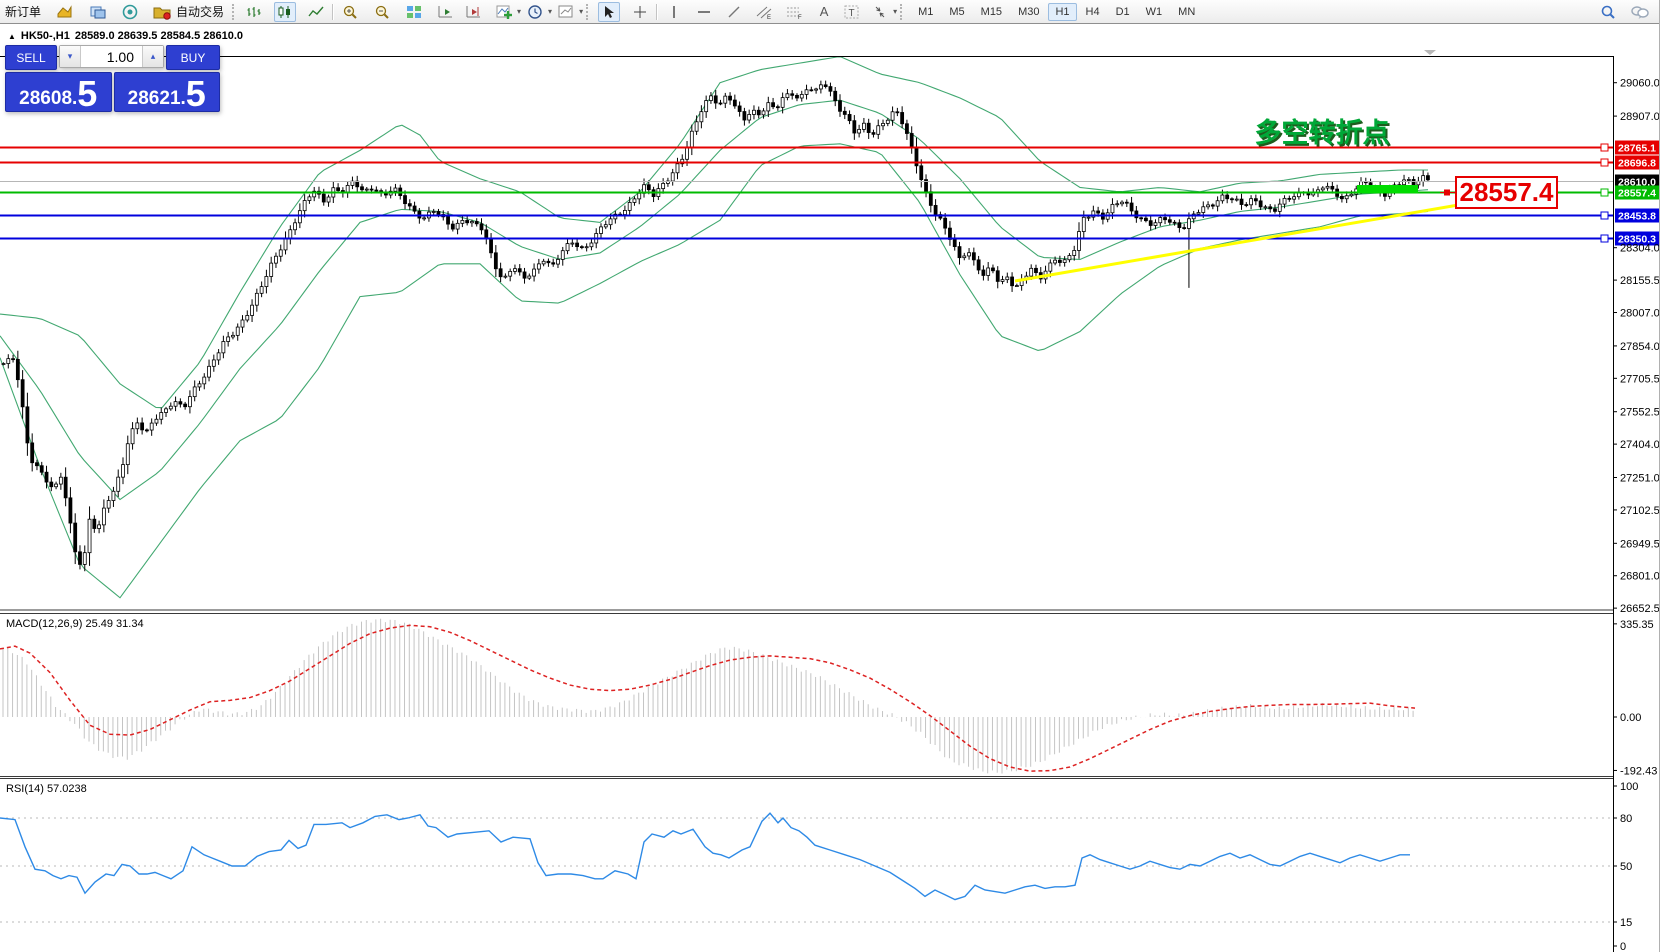 This screenshot has width=1660, height=952. What do you see at coordinates (1640, 281) in the screenshot?
I see `price-axis-tick-label: 28155.5` at bounding box center [1640, 281].